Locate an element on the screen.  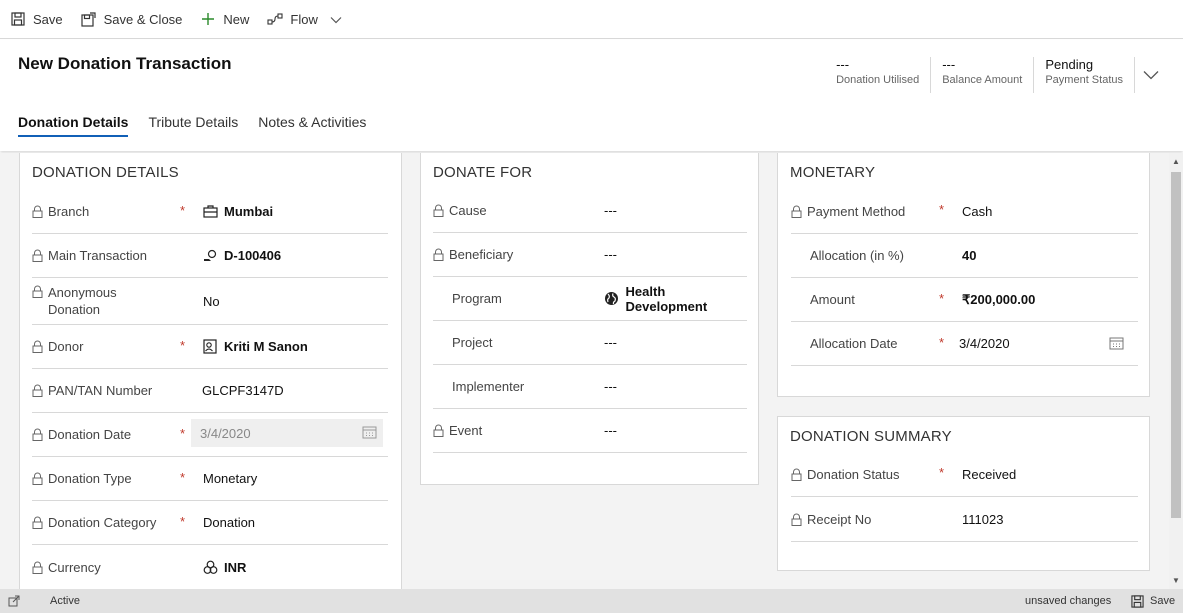
project-lookup: --- is located at coordinates (610, 342).